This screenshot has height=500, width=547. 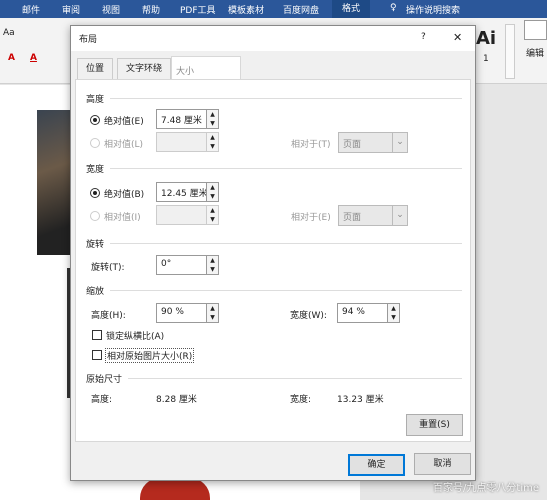 I want to click on menu-pdf-tools: PDF工具, so click(x=198, y=9).